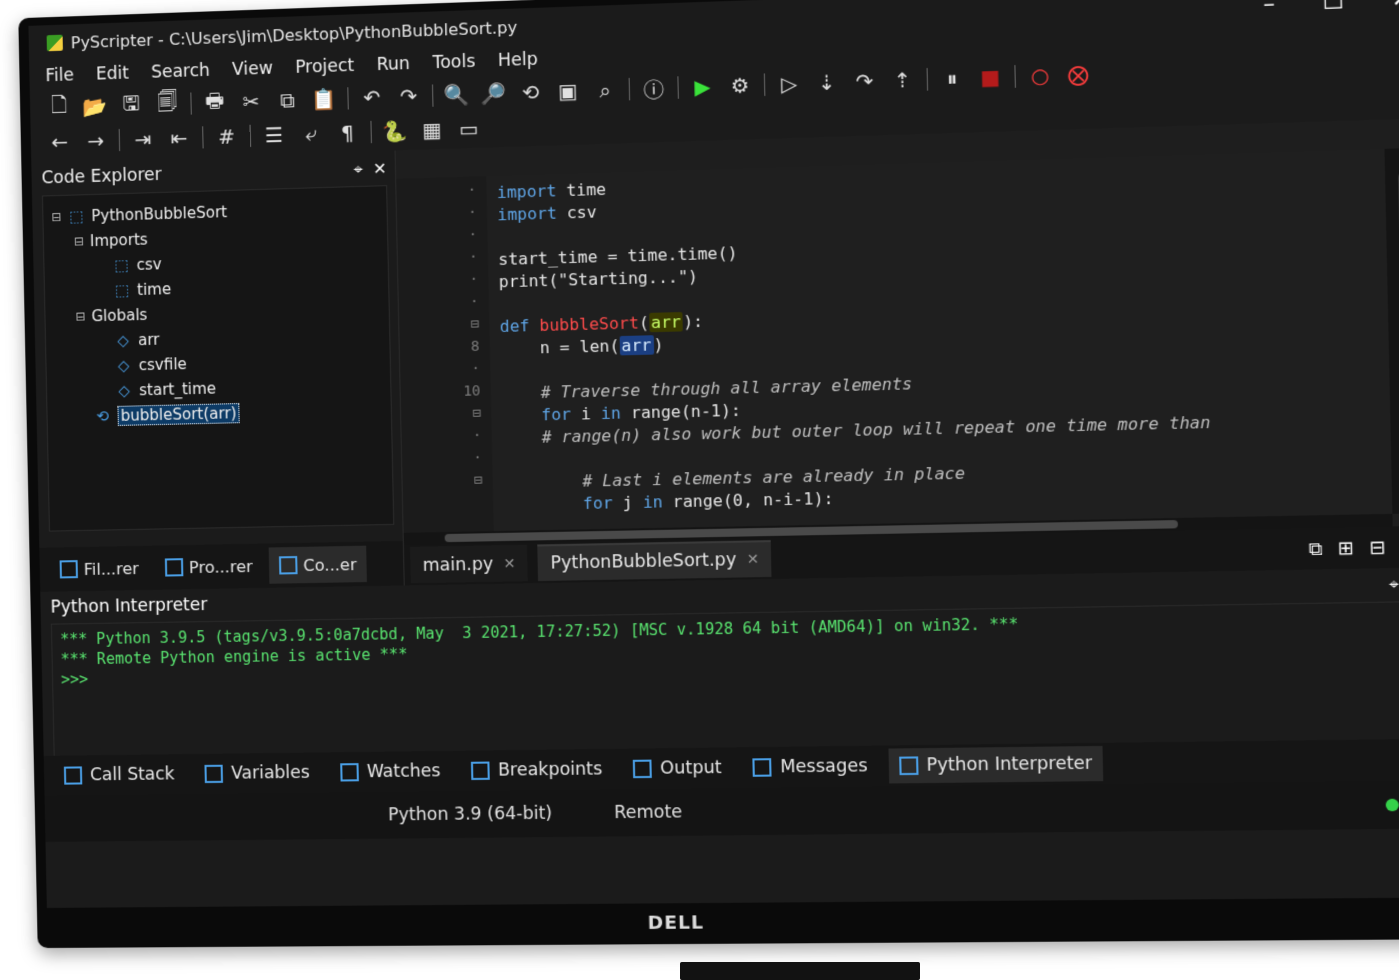 The height and width of the screenshot is (980, 1399). What do you see at coordinates (252, 70) in the screenshot?
I see `menu-view: View` at bounding box center [252, 70].